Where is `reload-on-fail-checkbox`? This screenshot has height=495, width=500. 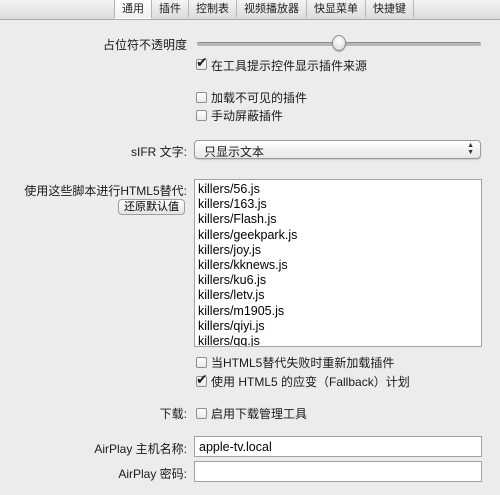 reload-on-fail-checkbox is located at coordinates (201, 362).